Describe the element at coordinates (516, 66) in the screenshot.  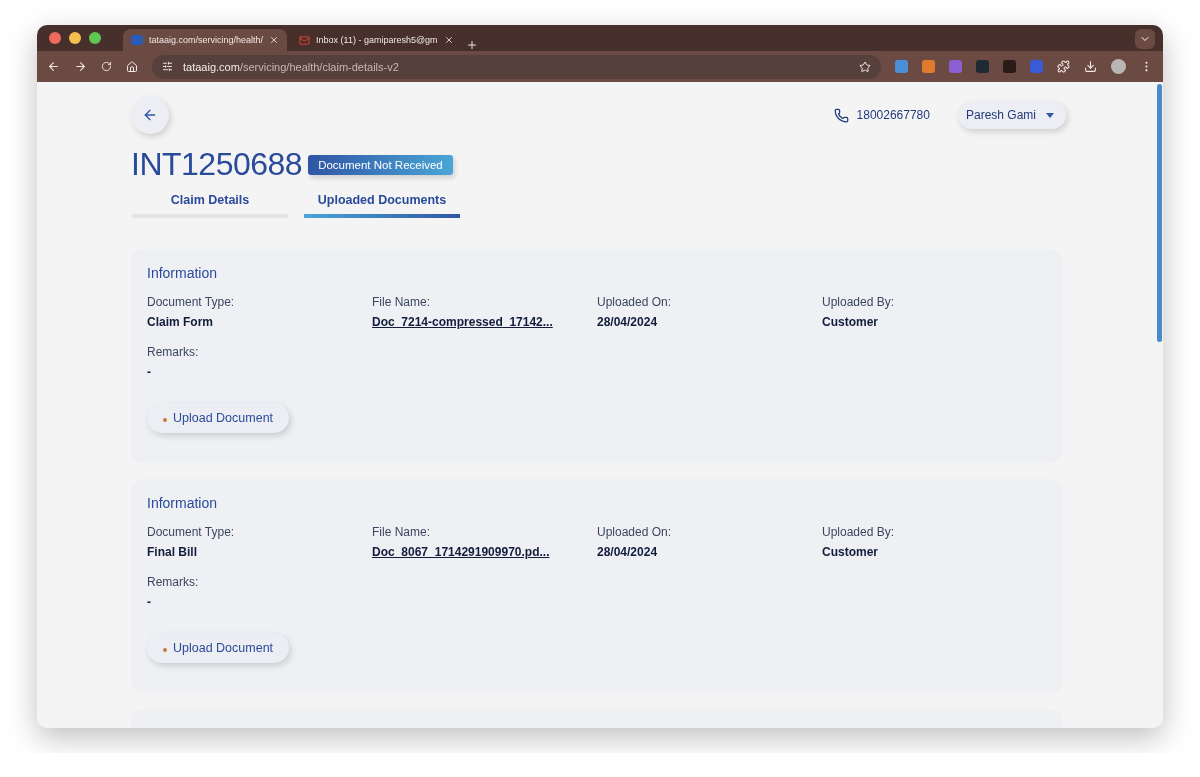
I see `address-bar: tataaig.com/servicing/health/claim-details-v2` at that location.